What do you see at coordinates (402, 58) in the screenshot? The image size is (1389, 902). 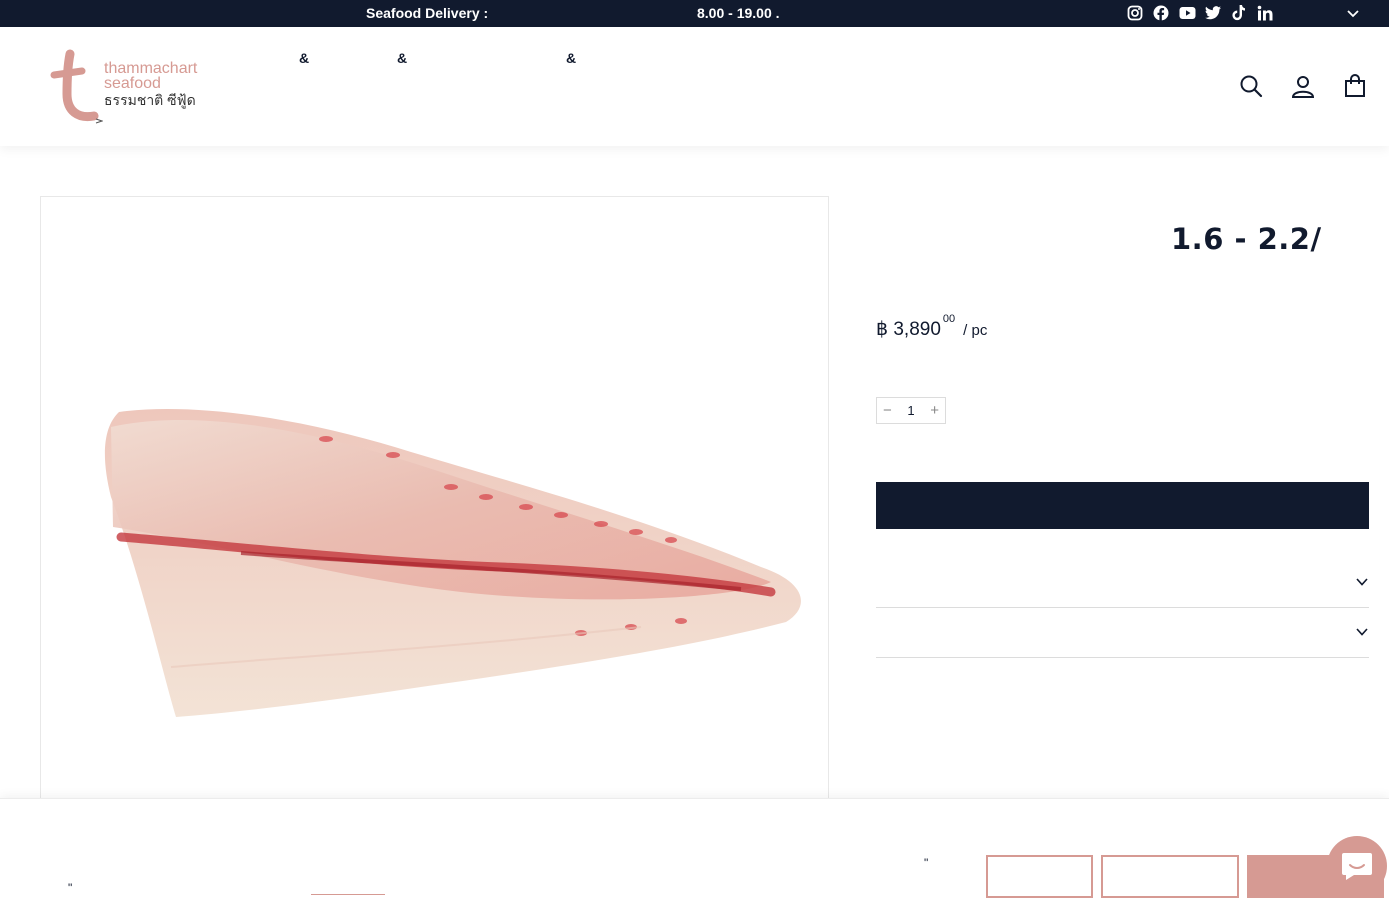 I see `nav-item-2: &` at bounding box center [402, 58].